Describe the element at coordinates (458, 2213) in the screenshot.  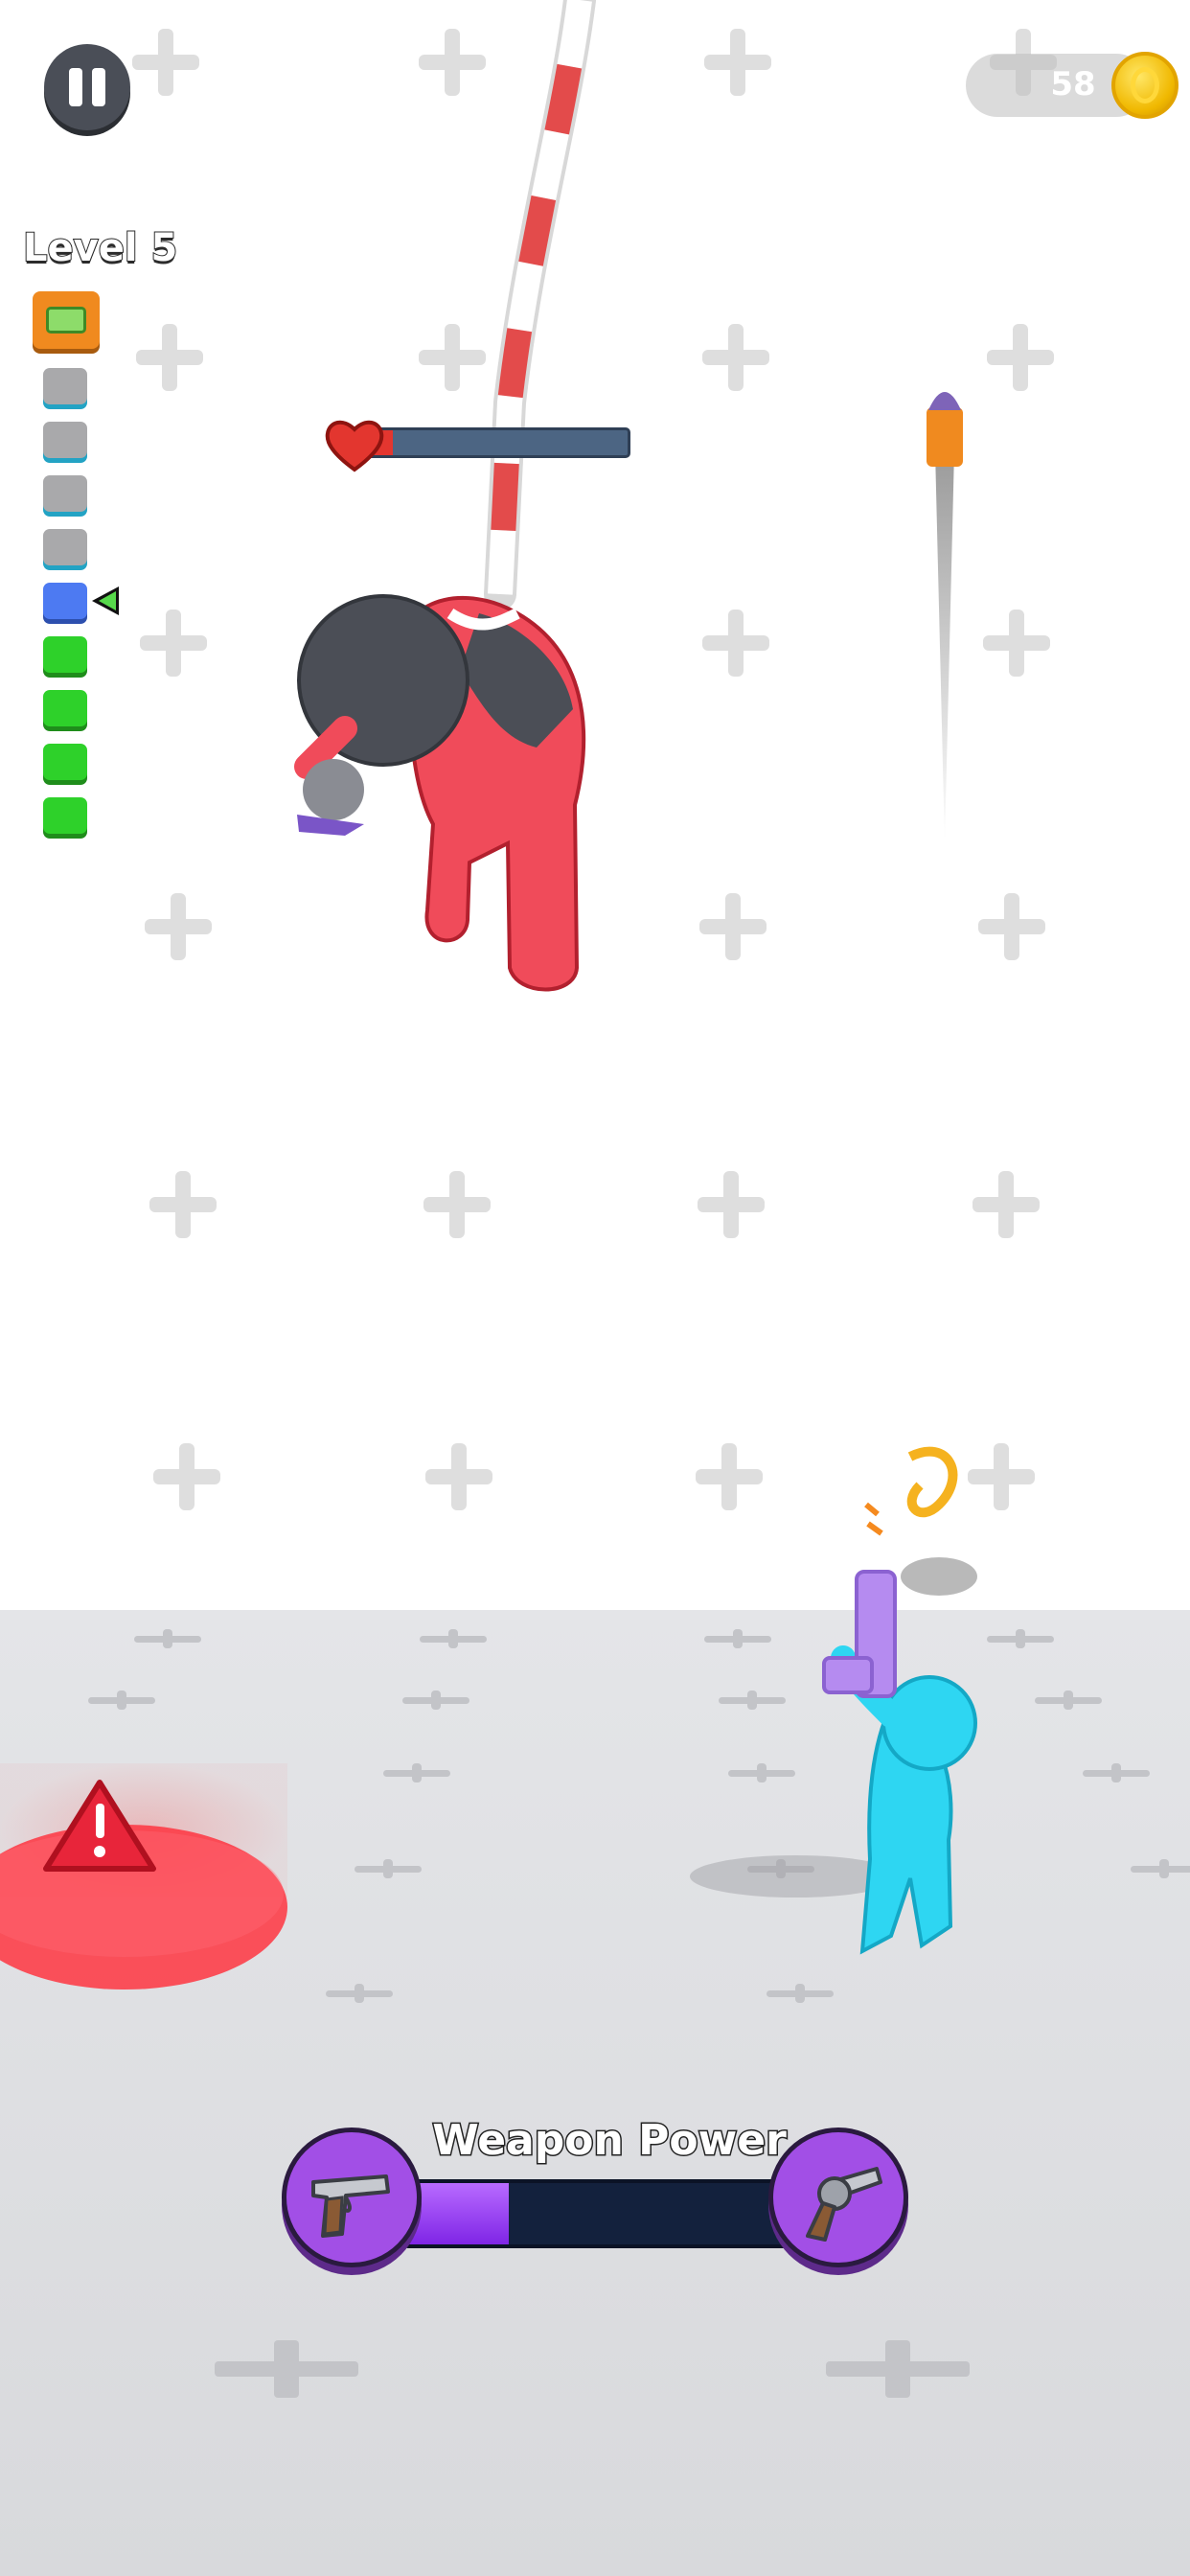
I see `weapon-power-fill` at that location.